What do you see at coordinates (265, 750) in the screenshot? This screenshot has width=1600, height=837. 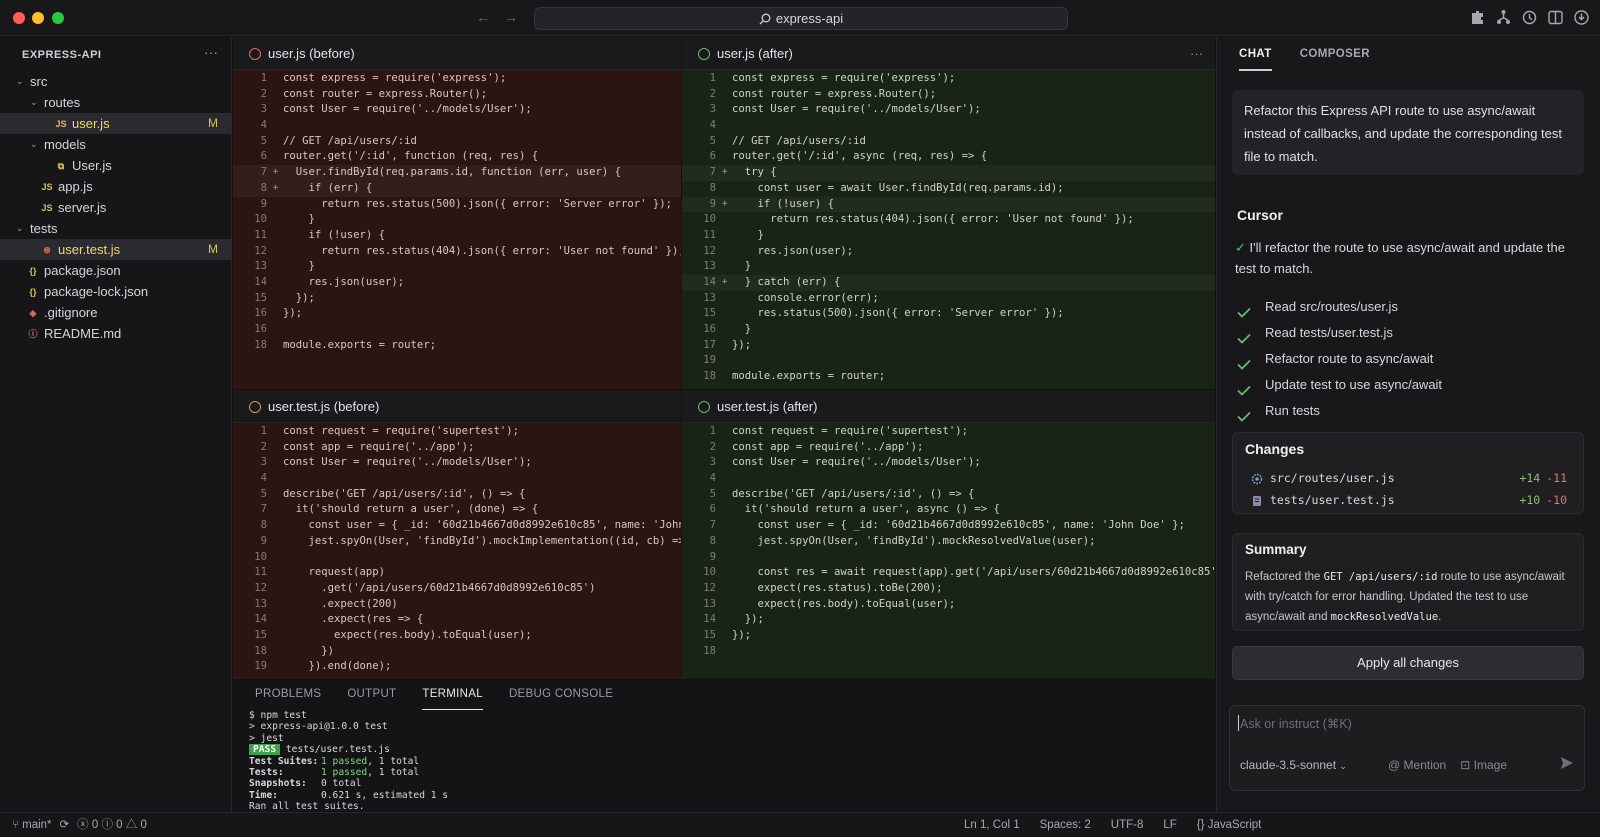 I see `pass-badge: PASS` at bounding box center [265, 750].